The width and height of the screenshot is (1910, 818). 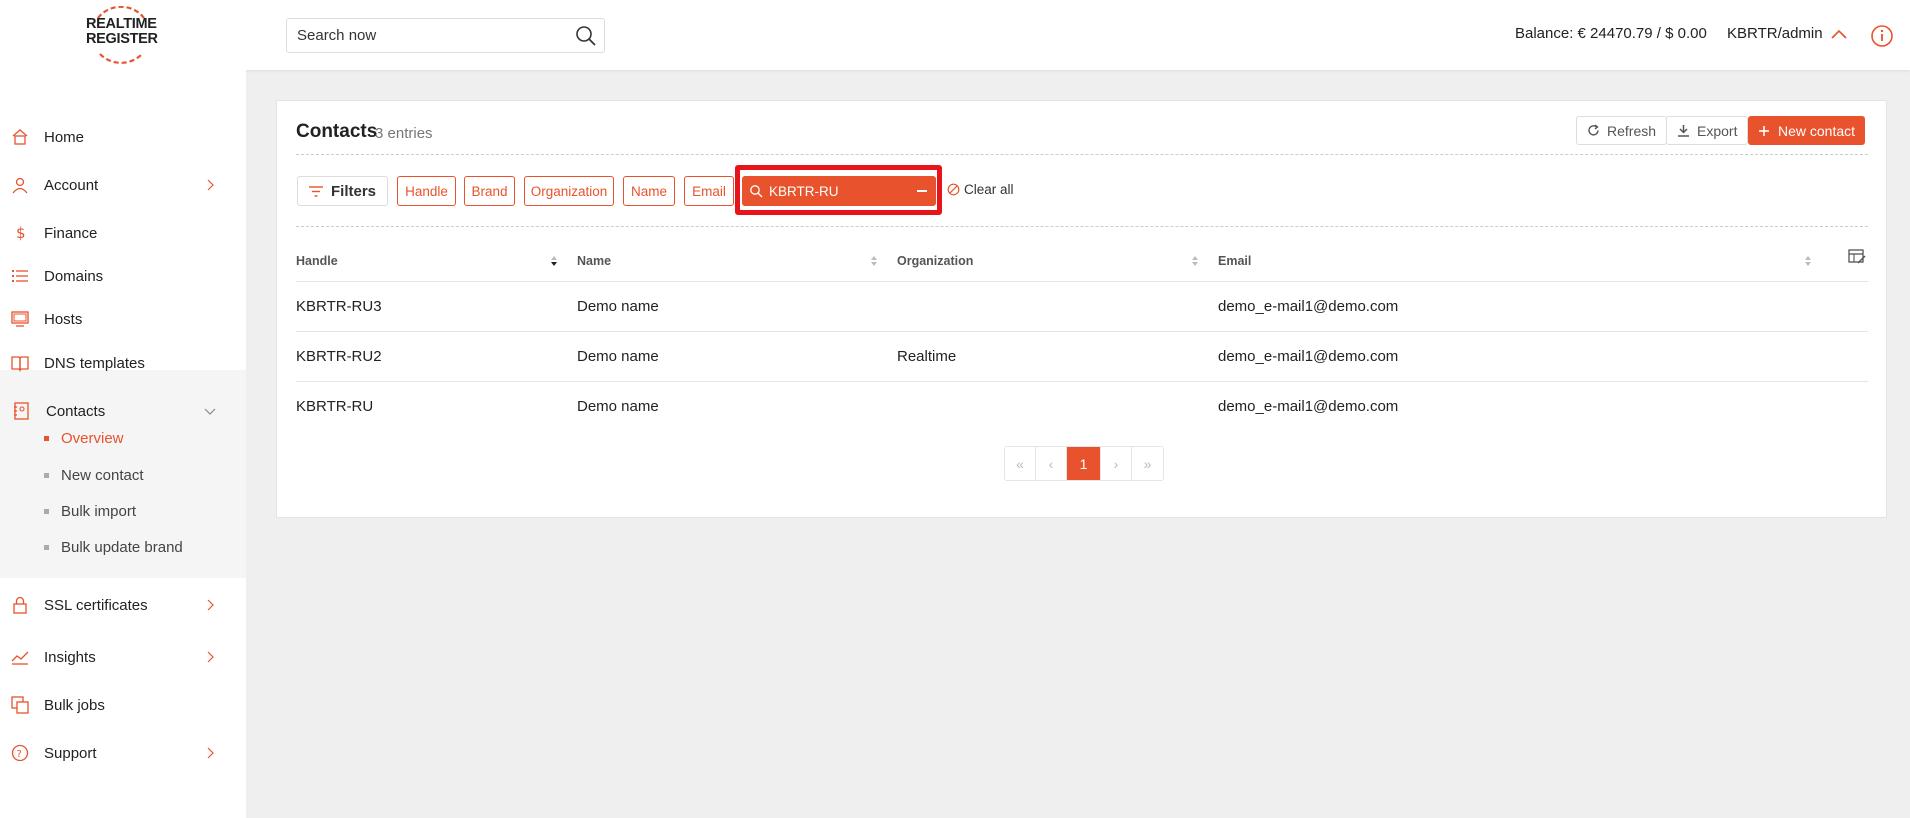 I want to click on cell-handle: KBRTR-RU, so click(x=334, y=406).